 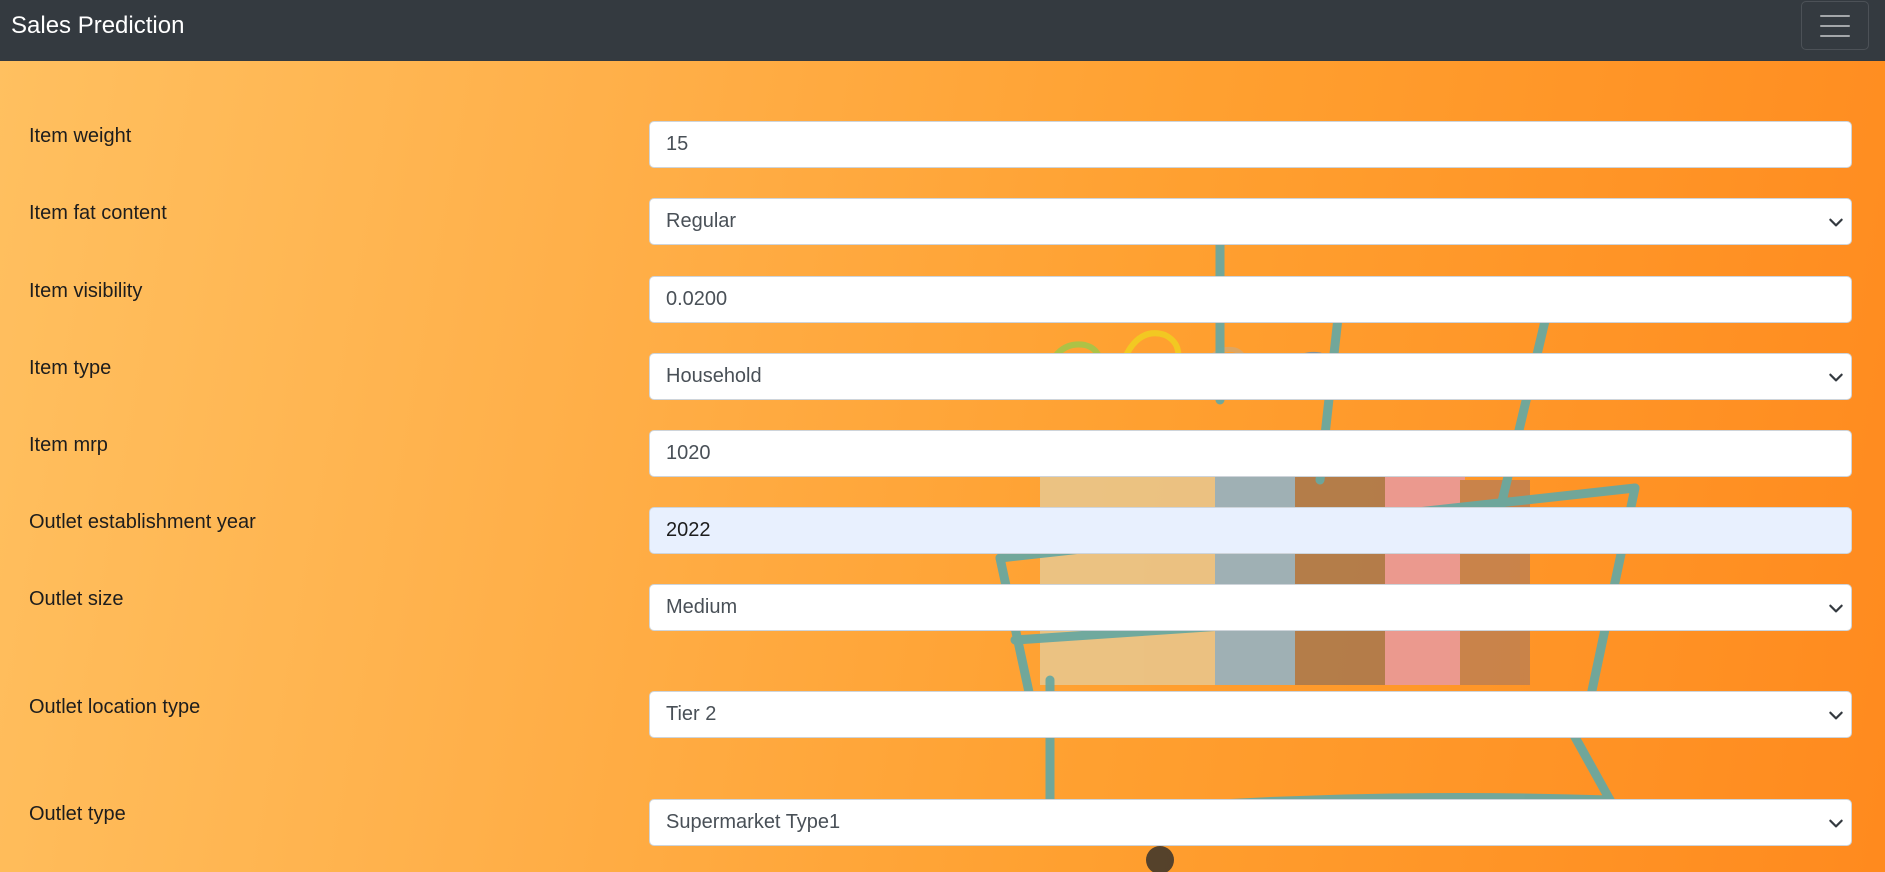 I want to click on item-fat-content-select: Regular, so click(x=1250, y=221).